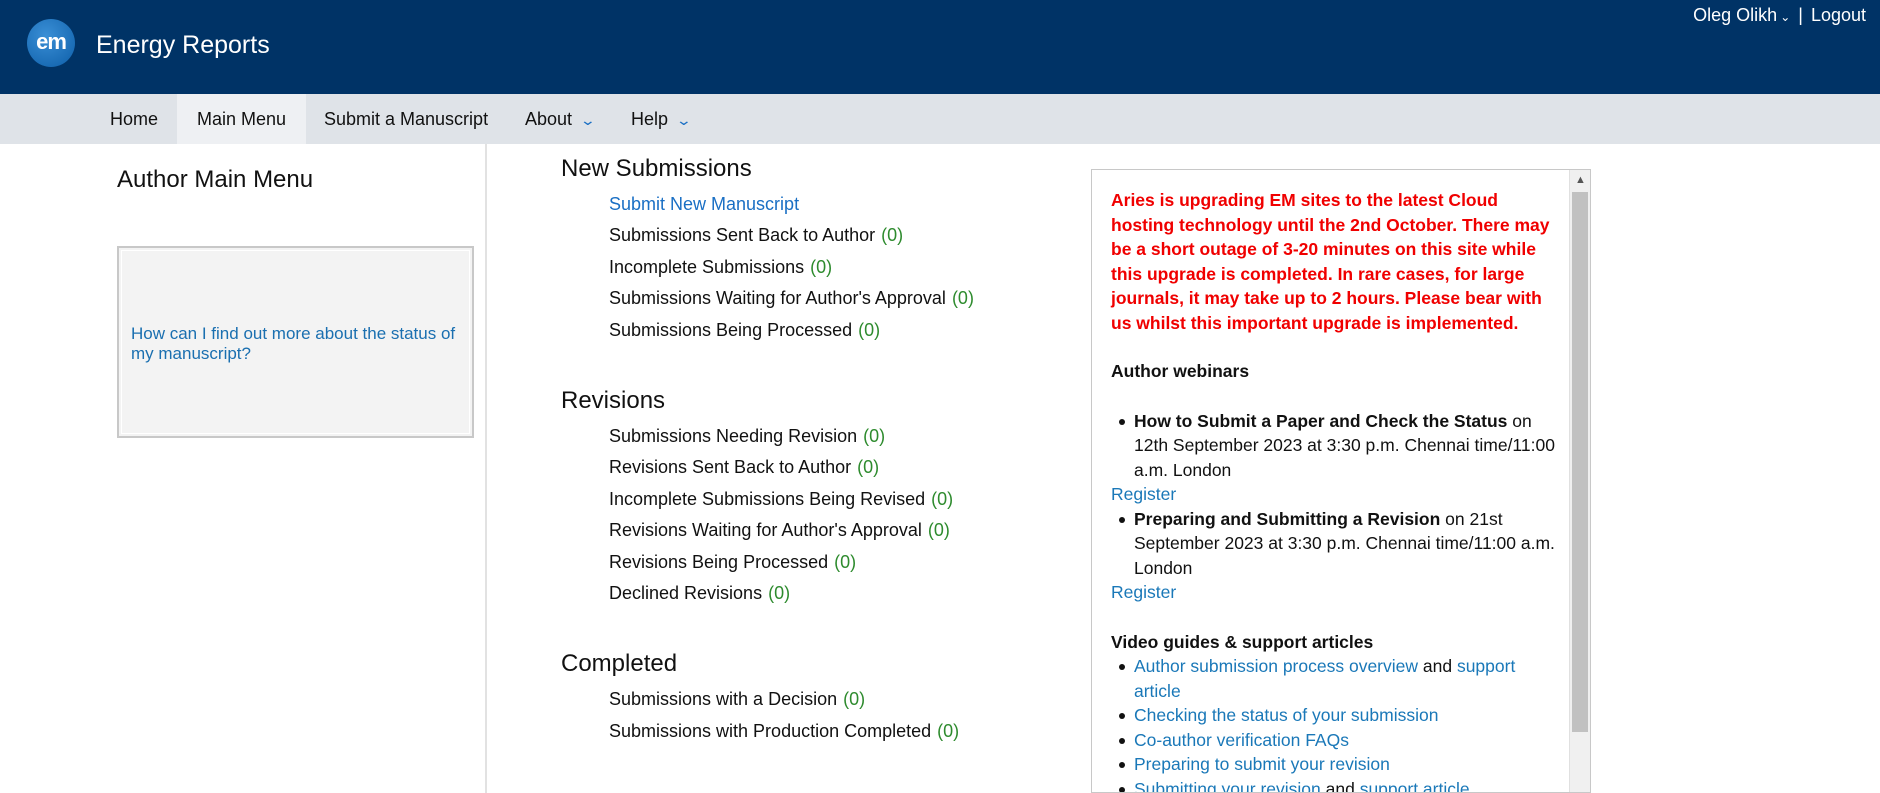 The height and width of the screenshot is (793, 1880). Describe the element at coordinates (1580, 462) in the screenshot. I see `scroll-thumb` at that location.